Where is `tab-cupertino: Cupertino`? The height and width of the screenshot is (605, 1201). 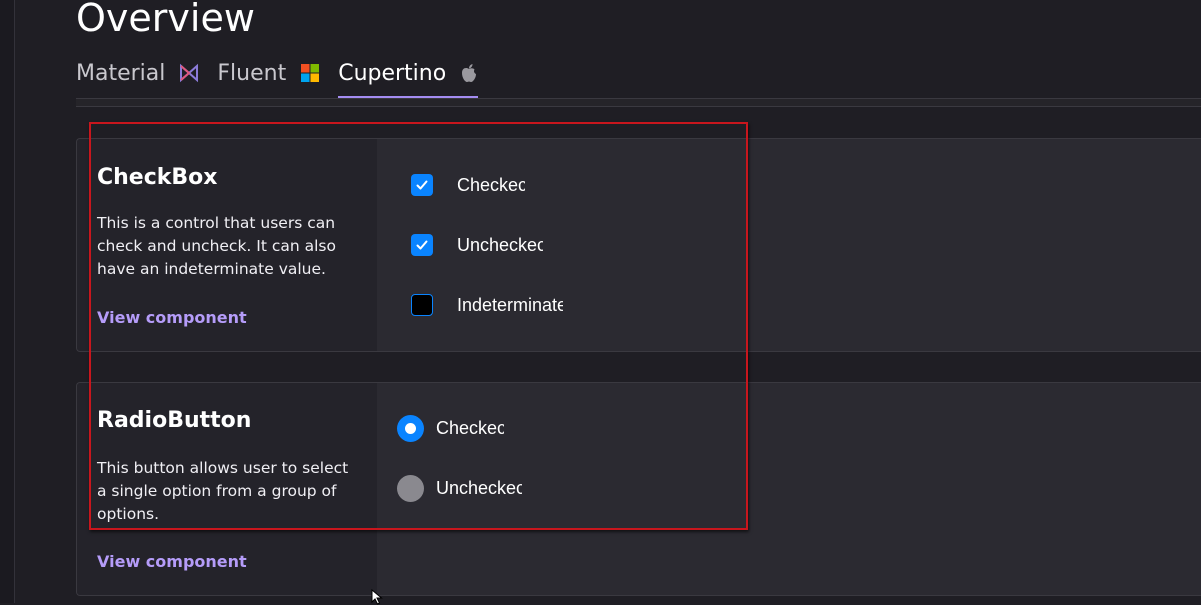 tab-cupertino: Cupertino is located at coordinates (408, 77).